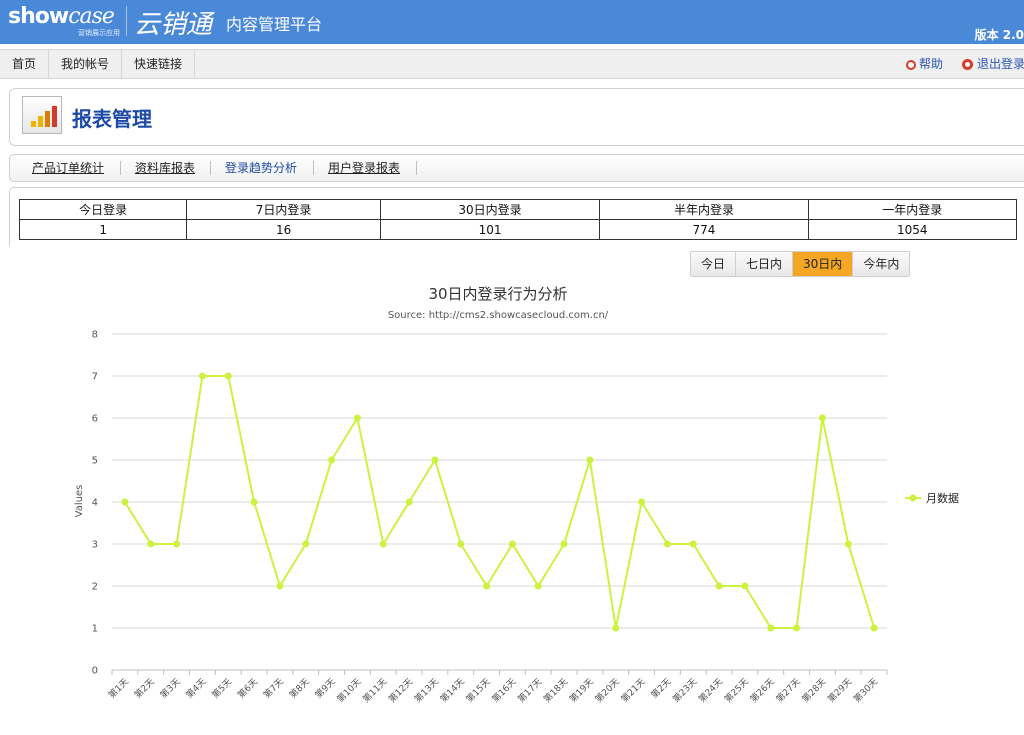  What do you see at coordinates (173, 25) in the screenshot?
I see `brand-name: 云销通` at bounding box center [173, 25].